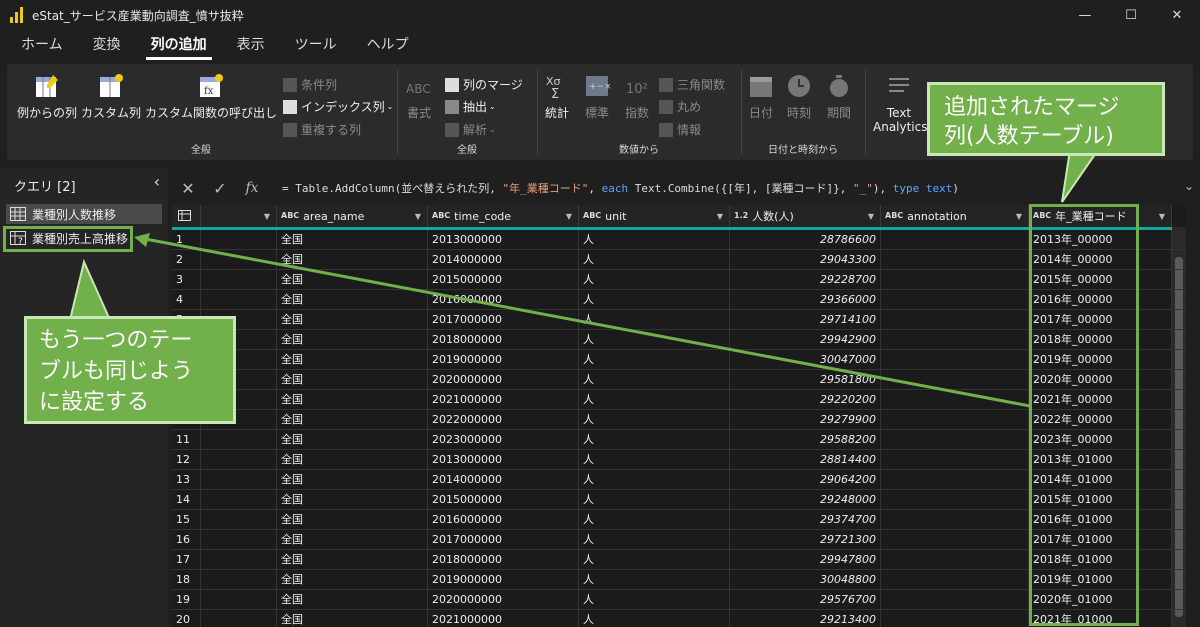 The image size is (1200, 627). Describe the element at coordinates (1046, 119) in the screenshot. I see `merge-column-callout: 追加されたマージ 列(人数テーブル)` at that location.